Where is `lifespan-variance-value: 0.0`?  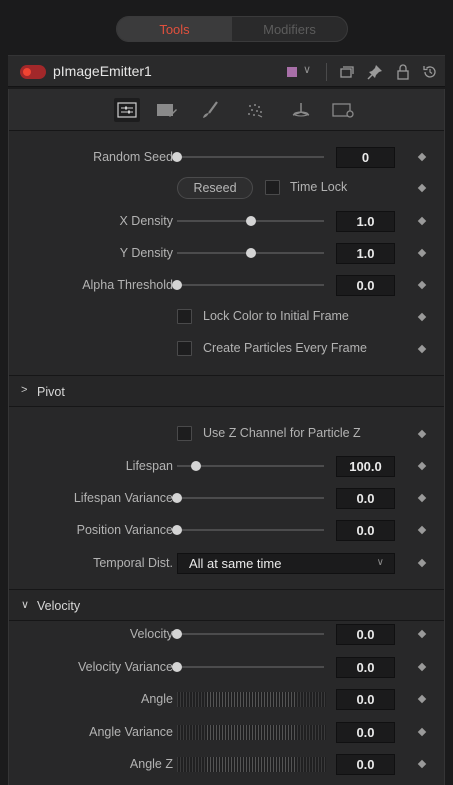 lifespan-variance-value: 0.0 is located at coordinates (365, 498).